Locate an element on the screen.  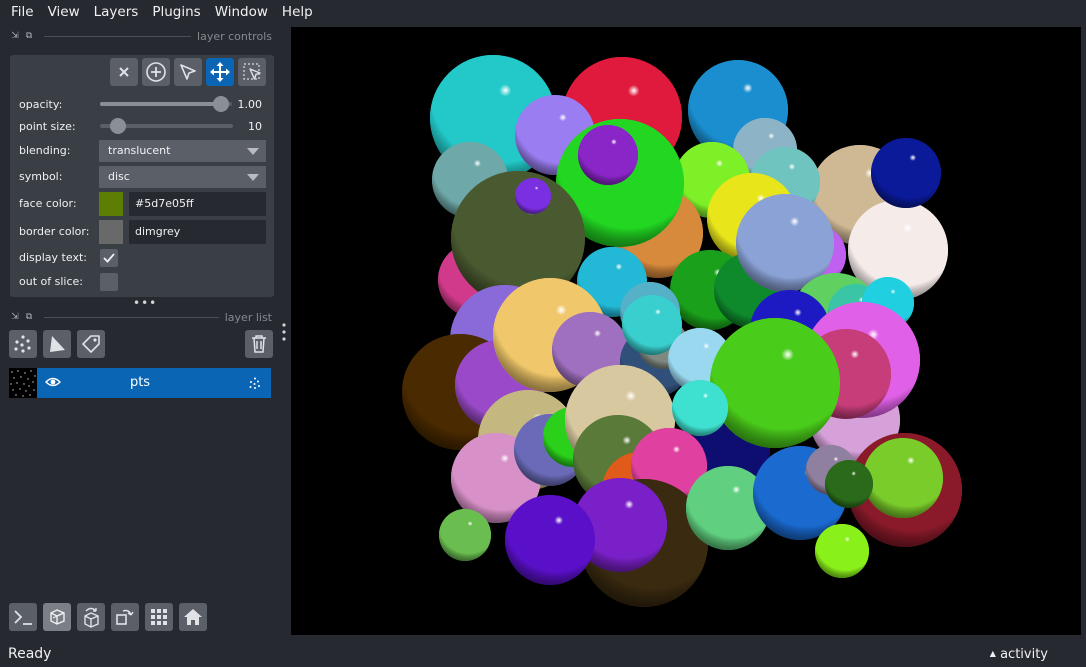
border-color-field: dimgrey is located at coordinates (197, 232).